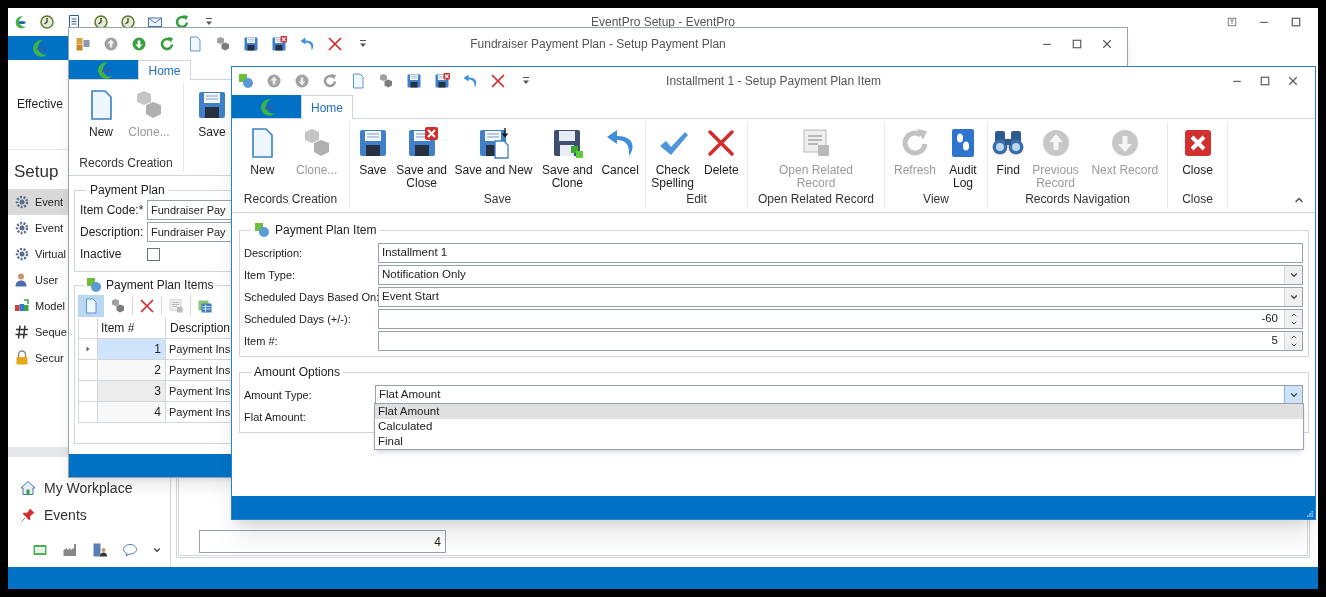 This screenshot has width=1326, height=597. What do you see at coordinates (1293, 315) in the screenshot?
I see `chevron-up-icon` at bounding box center [1293, 315].